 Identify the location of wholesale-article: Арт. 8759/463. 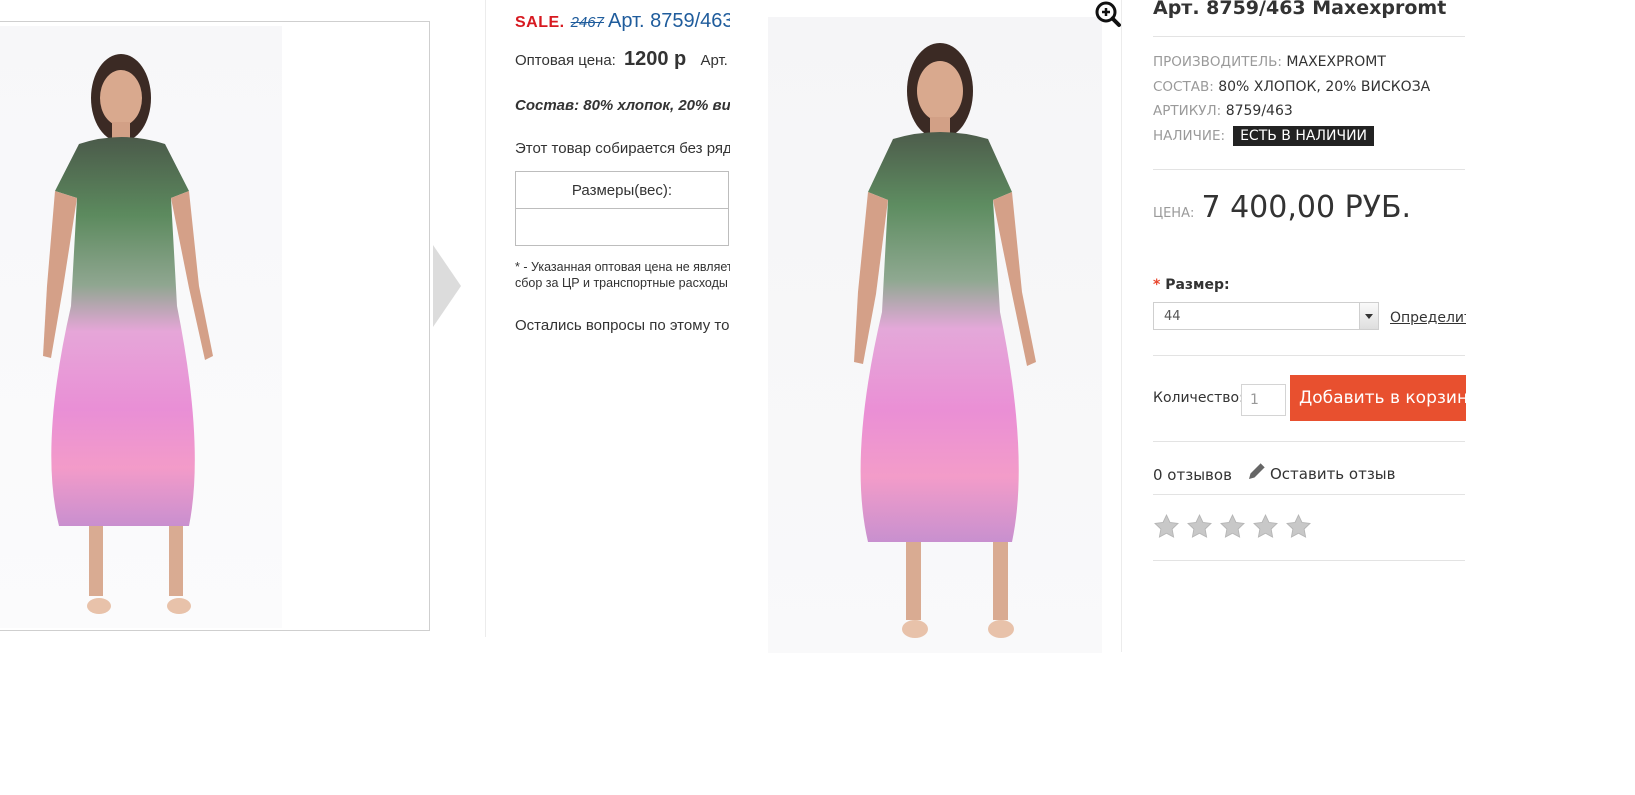
(715, 60).